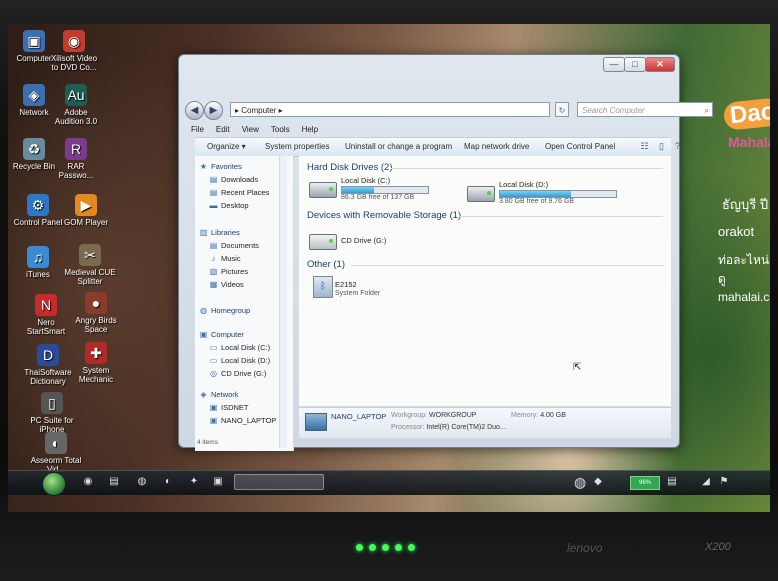  I want to click on nav-cd-drive: ◎ CD Drive (G:), so click(237, 373).